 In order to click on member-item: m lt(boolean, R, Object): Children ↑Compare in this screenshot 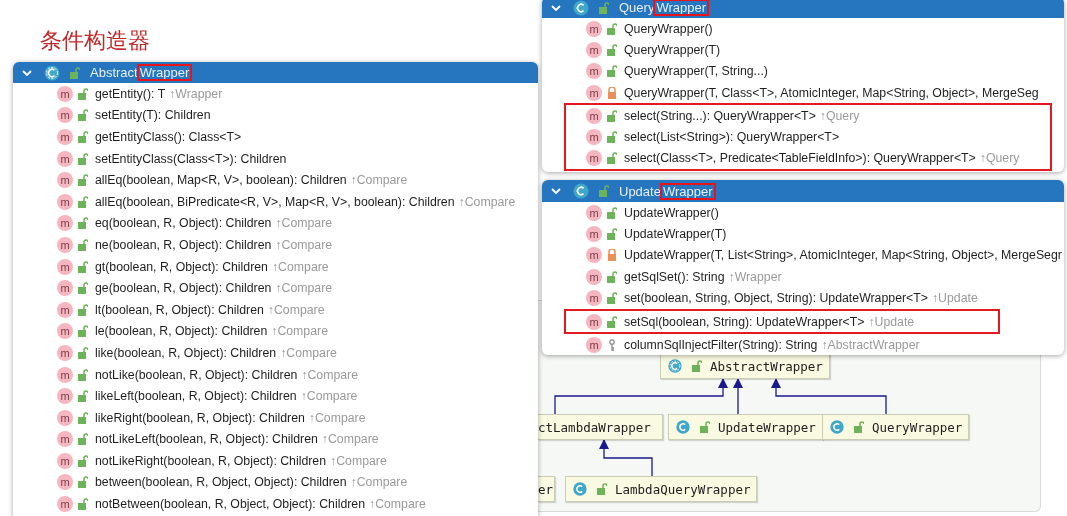, I will do `click(275, 309)`.